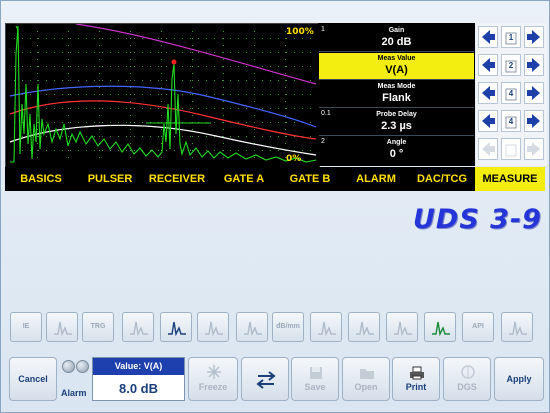  Describe the element at coordinates (74, 393) in the screenshot. I see `alarm-label: Alarm` at that location.